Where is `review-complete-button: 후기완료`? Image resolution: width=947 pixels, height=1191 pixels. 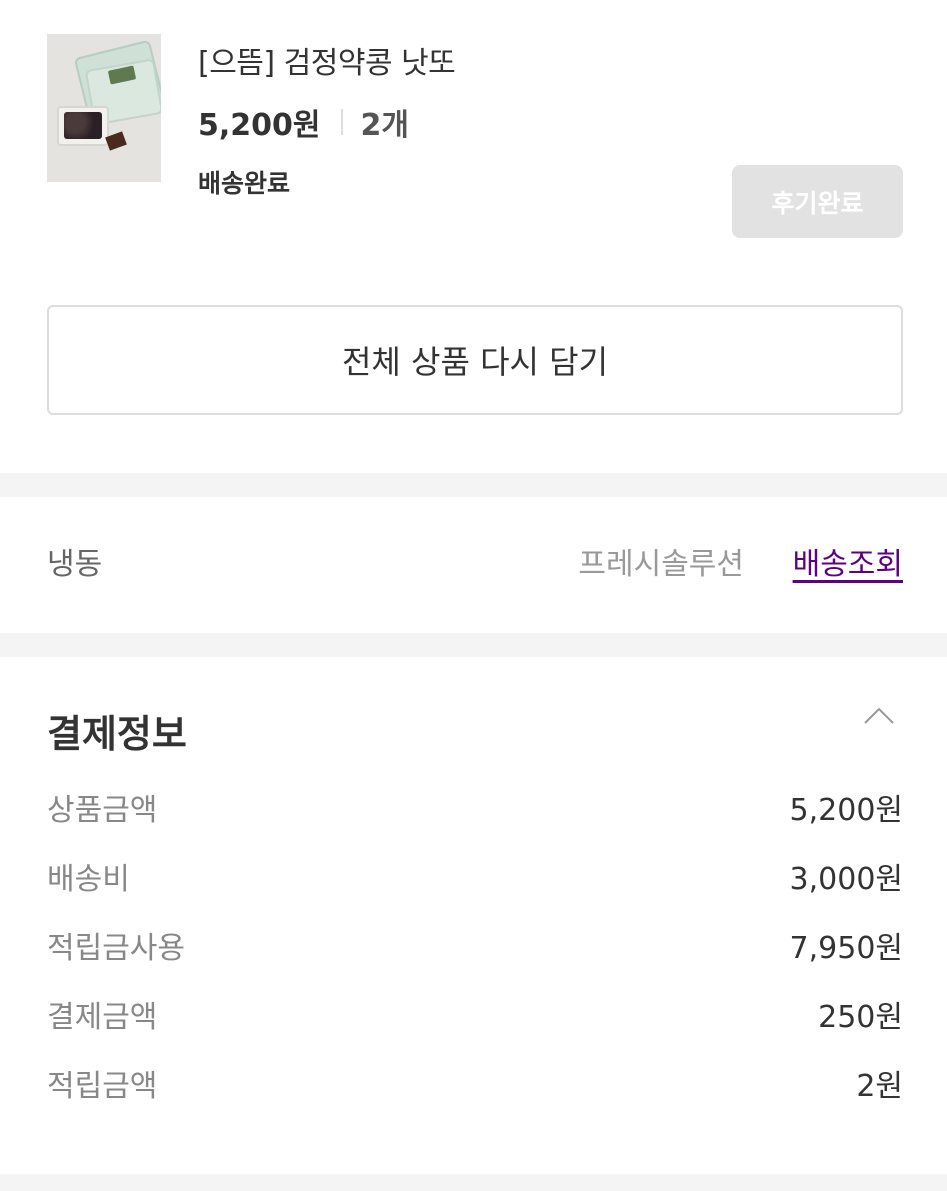 review-complete-button: 후기완료 is located at coordinates (817, 201).